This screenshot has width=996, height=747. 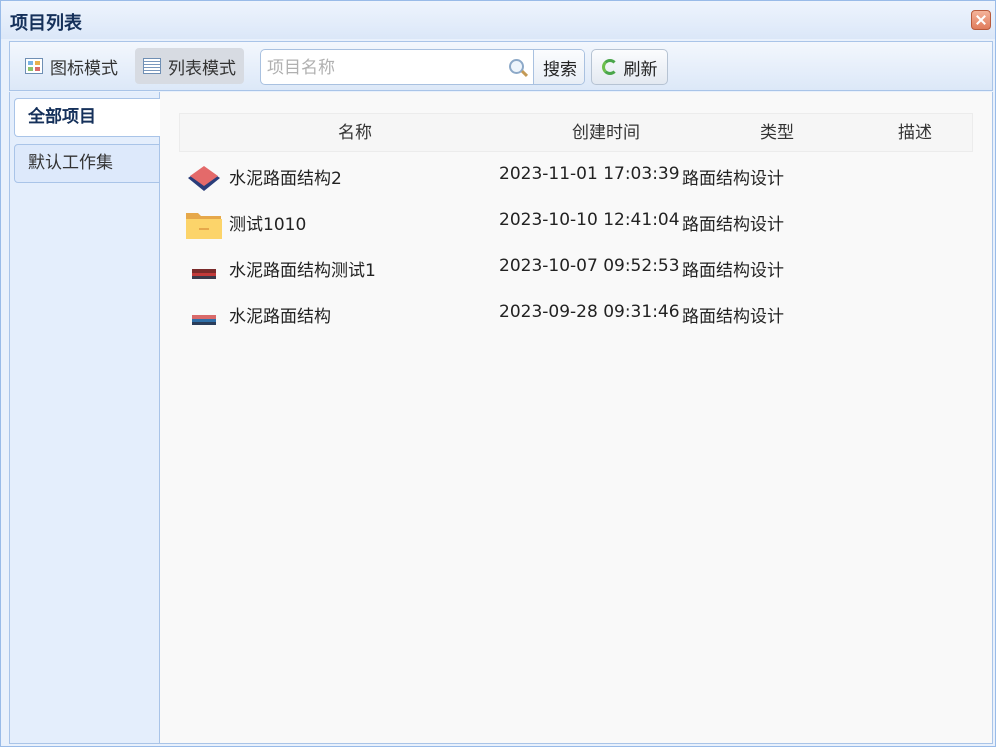 What do you see at coordinates (400, 67) in the screenshot?
I see `search-input` at bounding box center [400, 67].